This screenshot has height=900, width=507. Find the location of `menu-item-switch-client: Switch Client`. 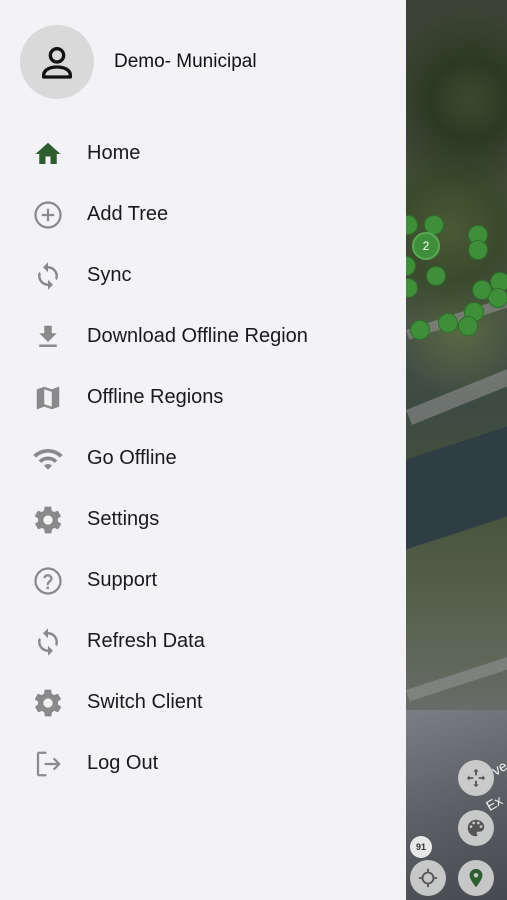

menu-item-switch-client: Switch Client is located at coordinates (203, 702).